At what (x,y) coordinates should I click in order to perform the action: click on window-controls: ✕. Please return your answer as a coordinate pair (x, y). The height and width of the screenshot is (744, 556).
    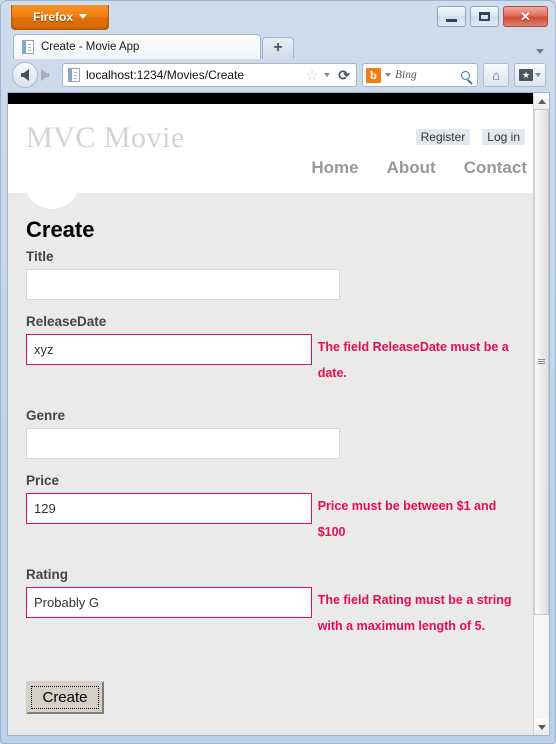
    Looking at the image, I should click on (492, 16).